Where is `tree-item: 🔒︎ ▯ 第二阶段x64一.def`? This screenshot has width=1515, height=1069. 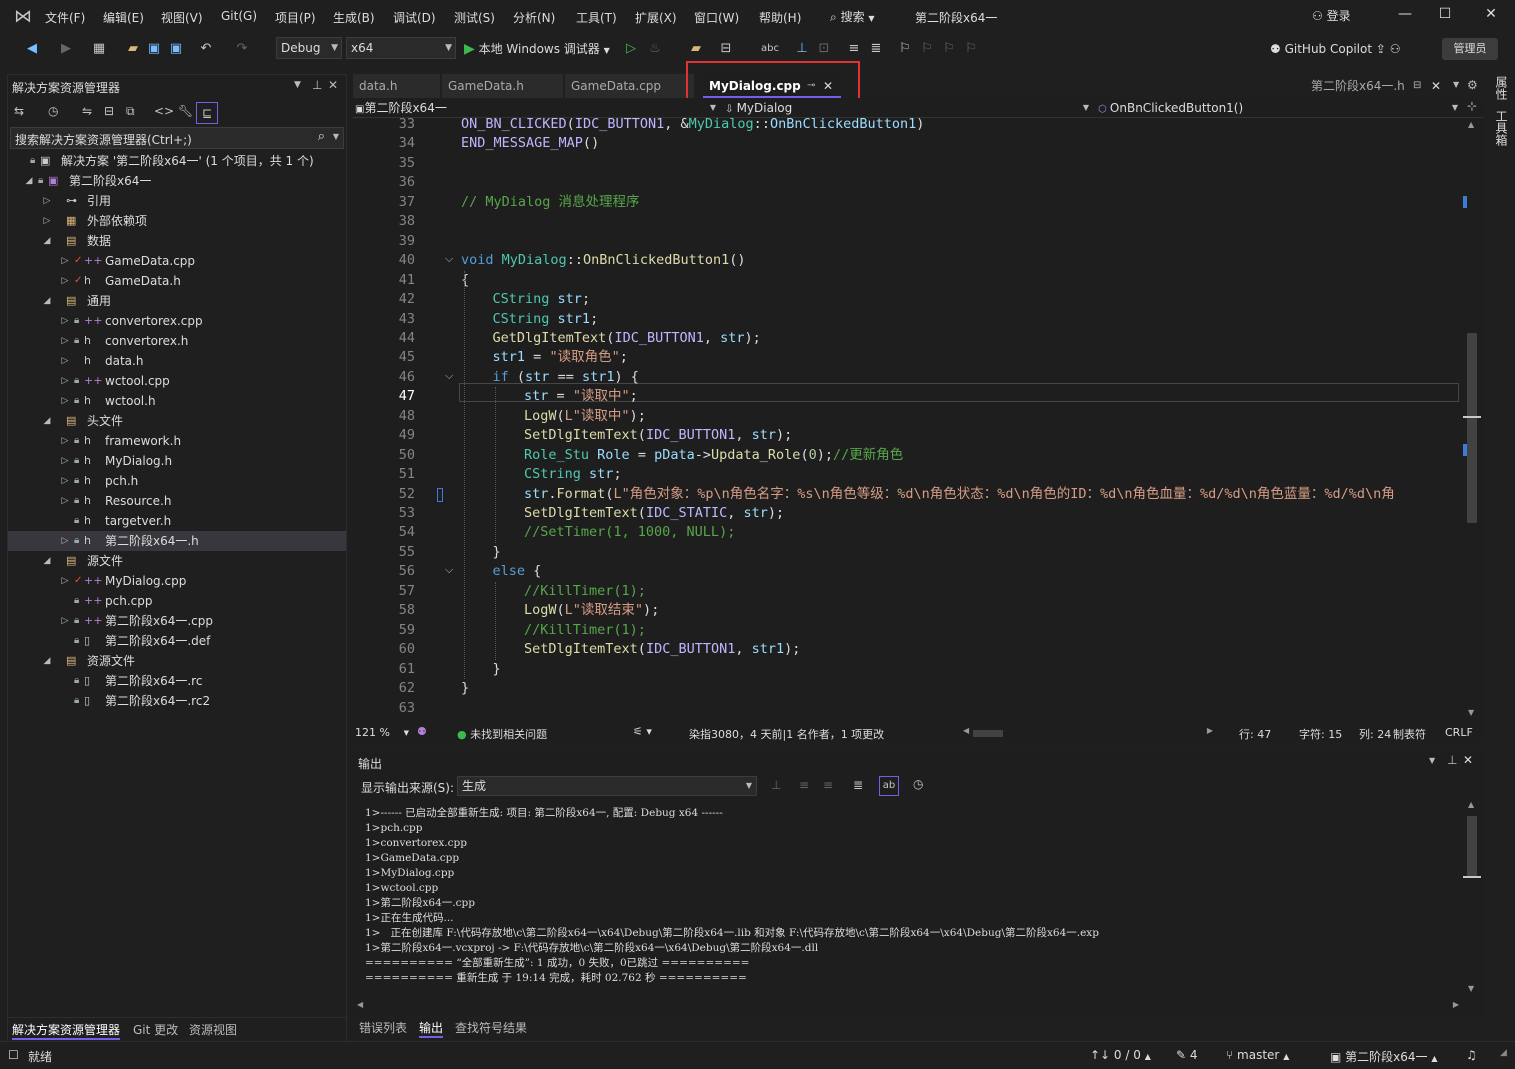
tree-item: 🔒︎ ▯ 第二阶段x64一.def is located at coordinates (177, 641).